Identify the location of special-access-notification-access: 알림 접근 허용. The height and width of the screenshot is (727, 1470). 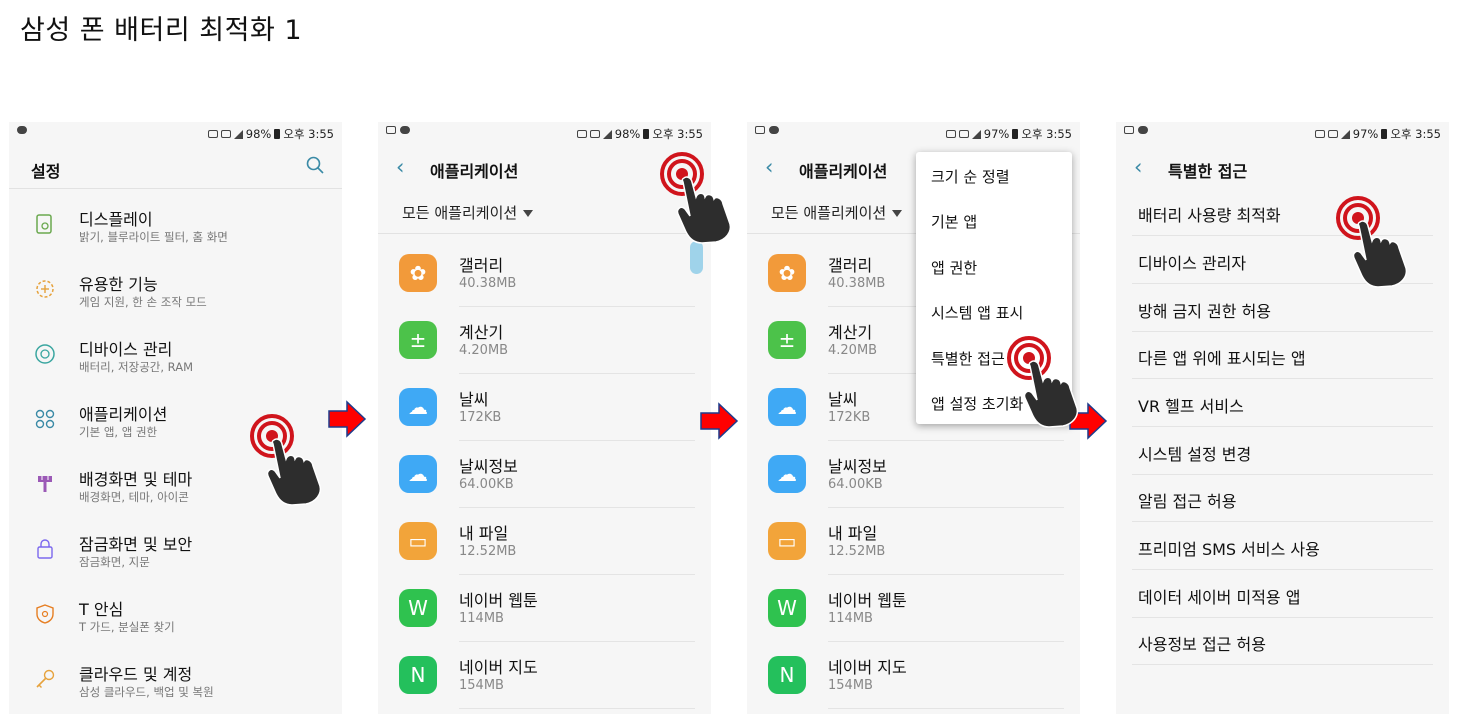
(1187, 500).